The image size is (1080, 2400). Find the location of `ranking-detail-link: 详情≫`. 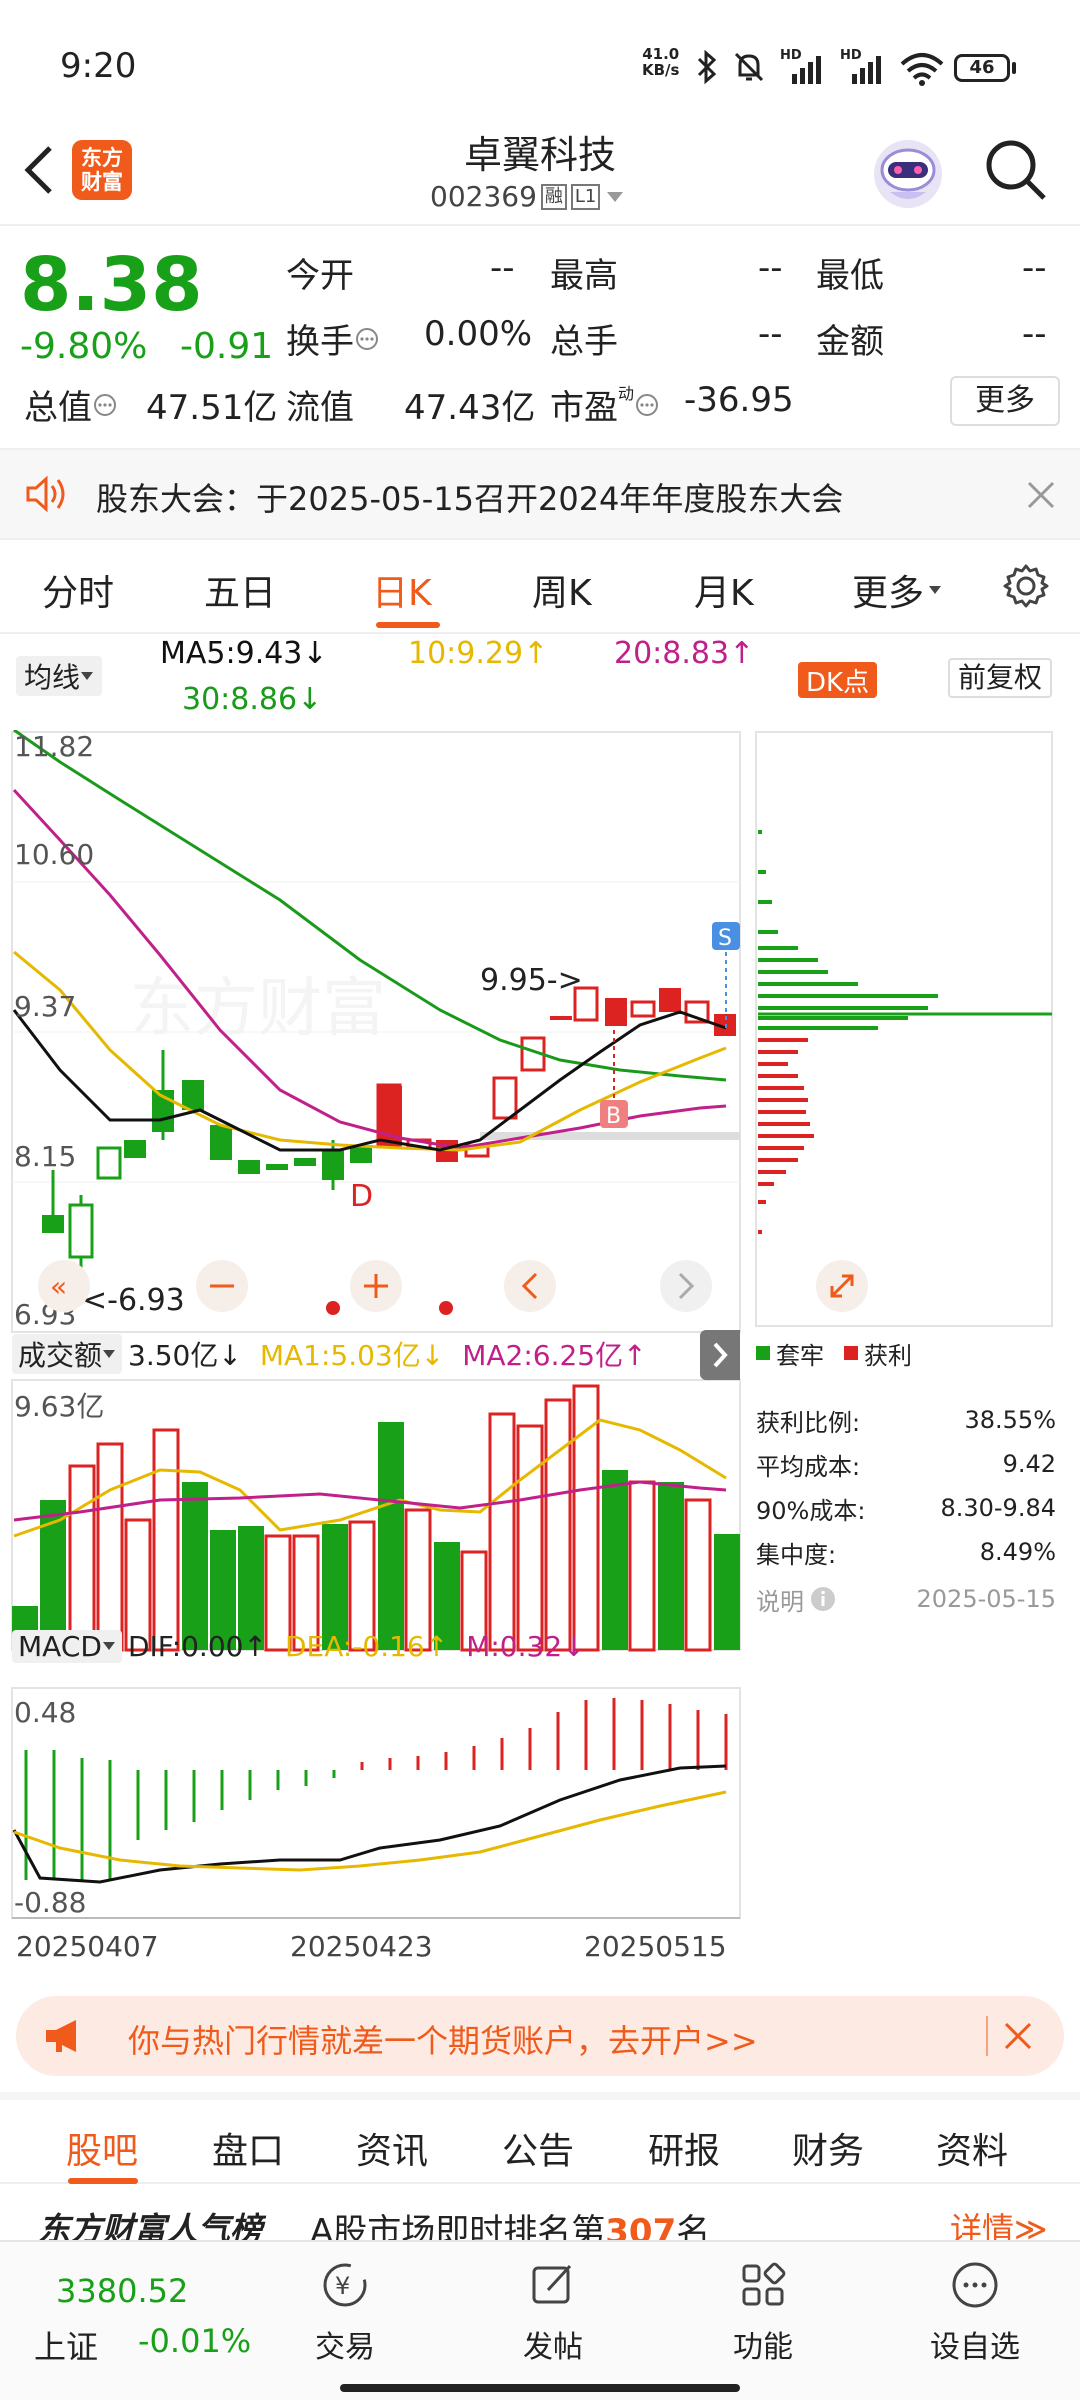

ranking-detail-link: 详情≫ is located at coordinates (999, 2222).